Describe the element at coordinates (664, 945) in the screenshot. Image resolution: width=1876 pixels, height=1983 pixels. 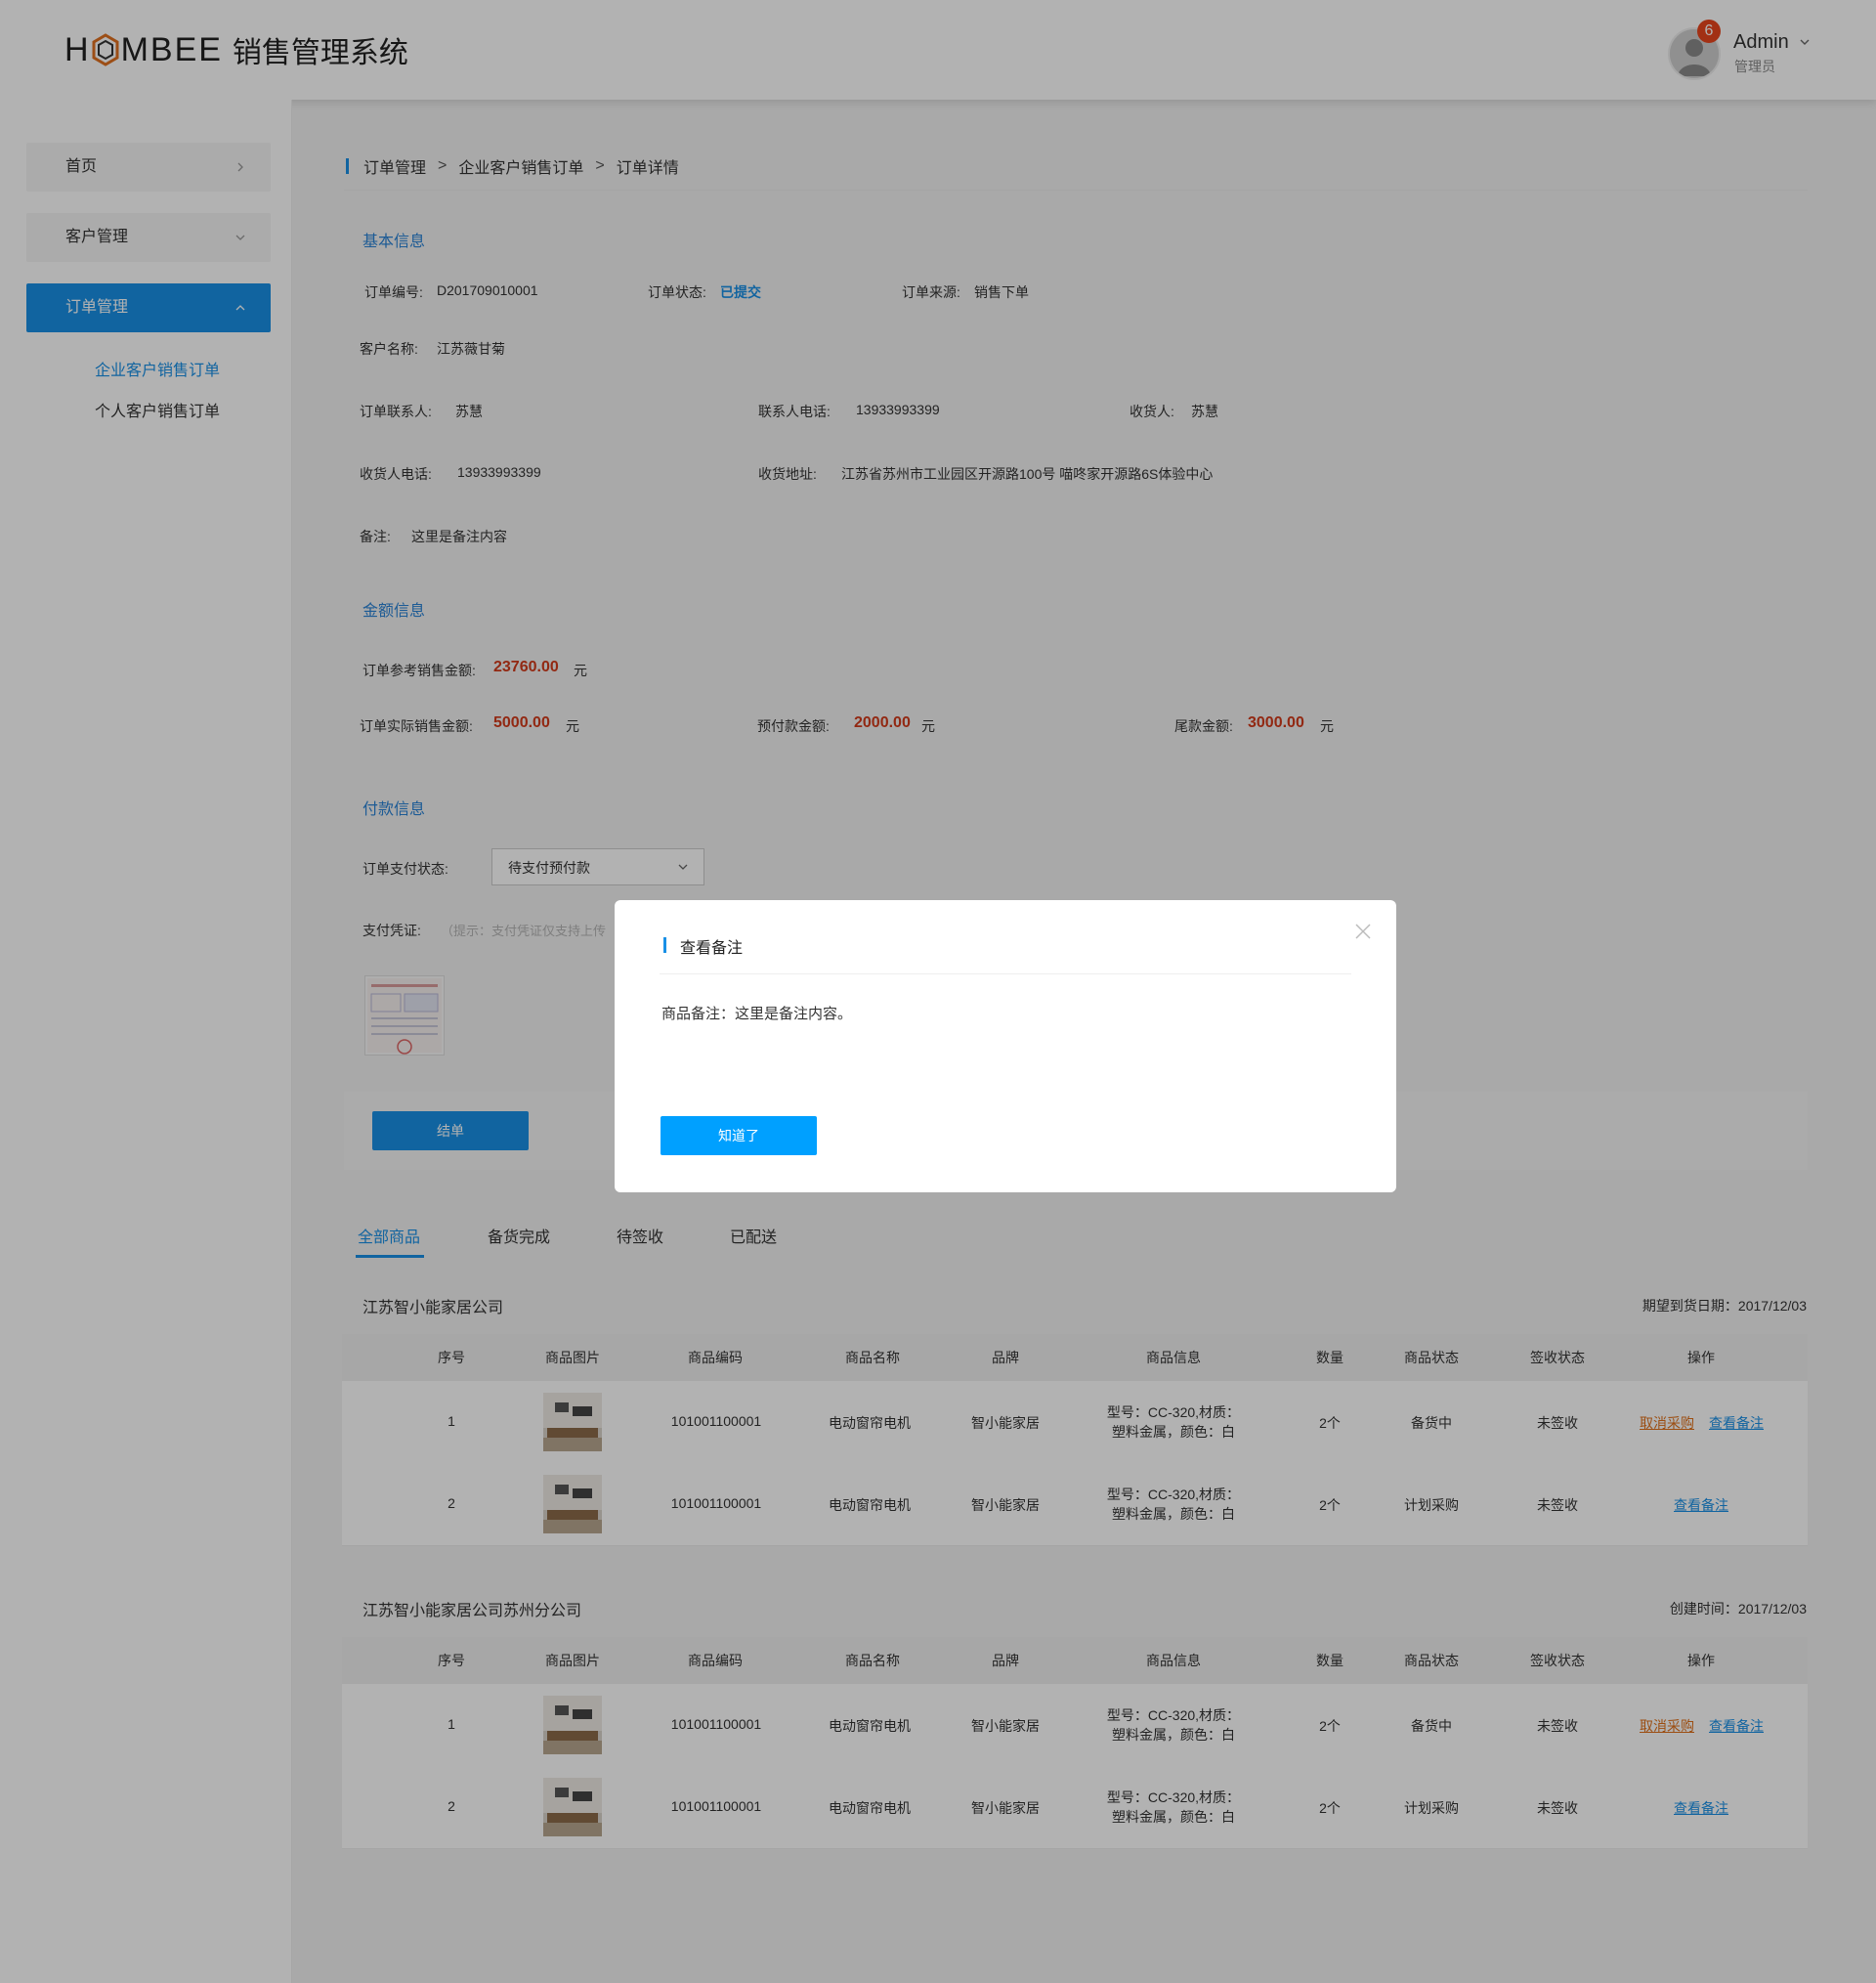
I see `modal-title-marker` at that location.